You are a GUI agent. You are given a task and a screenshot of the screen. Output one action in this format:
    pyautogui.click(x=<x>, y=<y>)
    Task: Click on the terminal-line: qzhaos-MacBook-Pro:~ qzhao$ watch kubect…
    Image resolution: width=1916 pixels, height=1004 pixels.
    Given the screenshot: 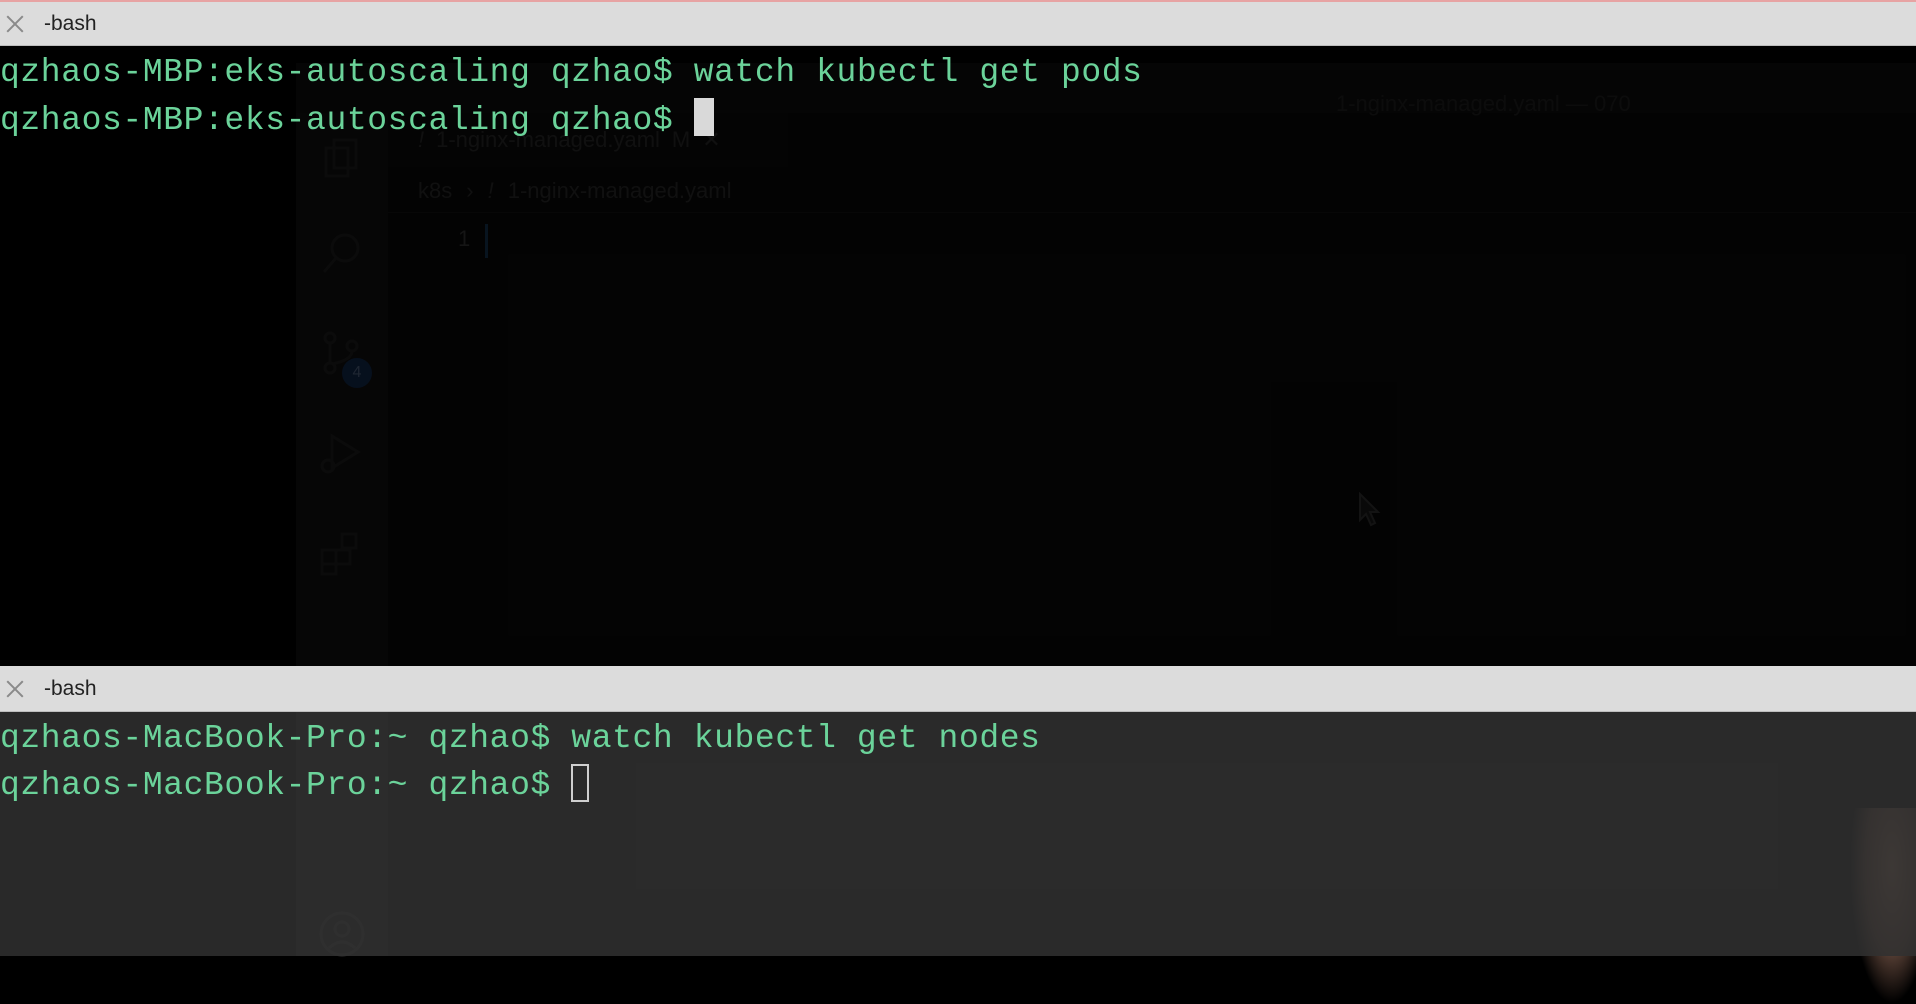 What is the action you would take?
    pyautogui.click(x=520, y=738)
    